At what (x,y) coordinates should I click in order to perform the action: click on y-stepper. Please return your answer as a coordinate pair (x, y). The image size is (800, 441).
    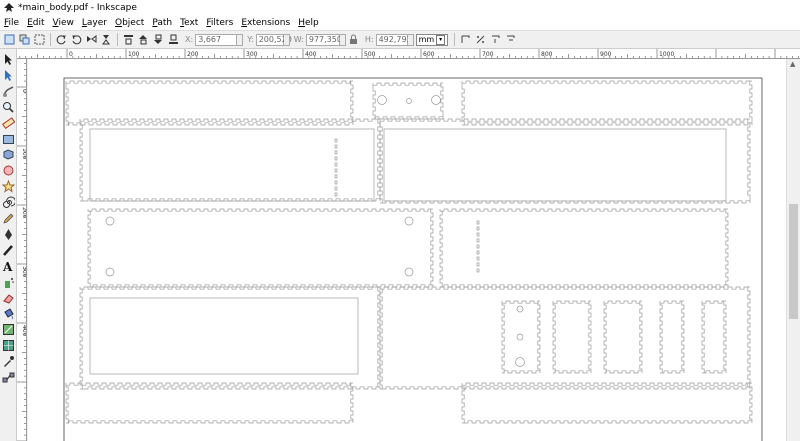
    Looking at the image, I should click on (286, 39).